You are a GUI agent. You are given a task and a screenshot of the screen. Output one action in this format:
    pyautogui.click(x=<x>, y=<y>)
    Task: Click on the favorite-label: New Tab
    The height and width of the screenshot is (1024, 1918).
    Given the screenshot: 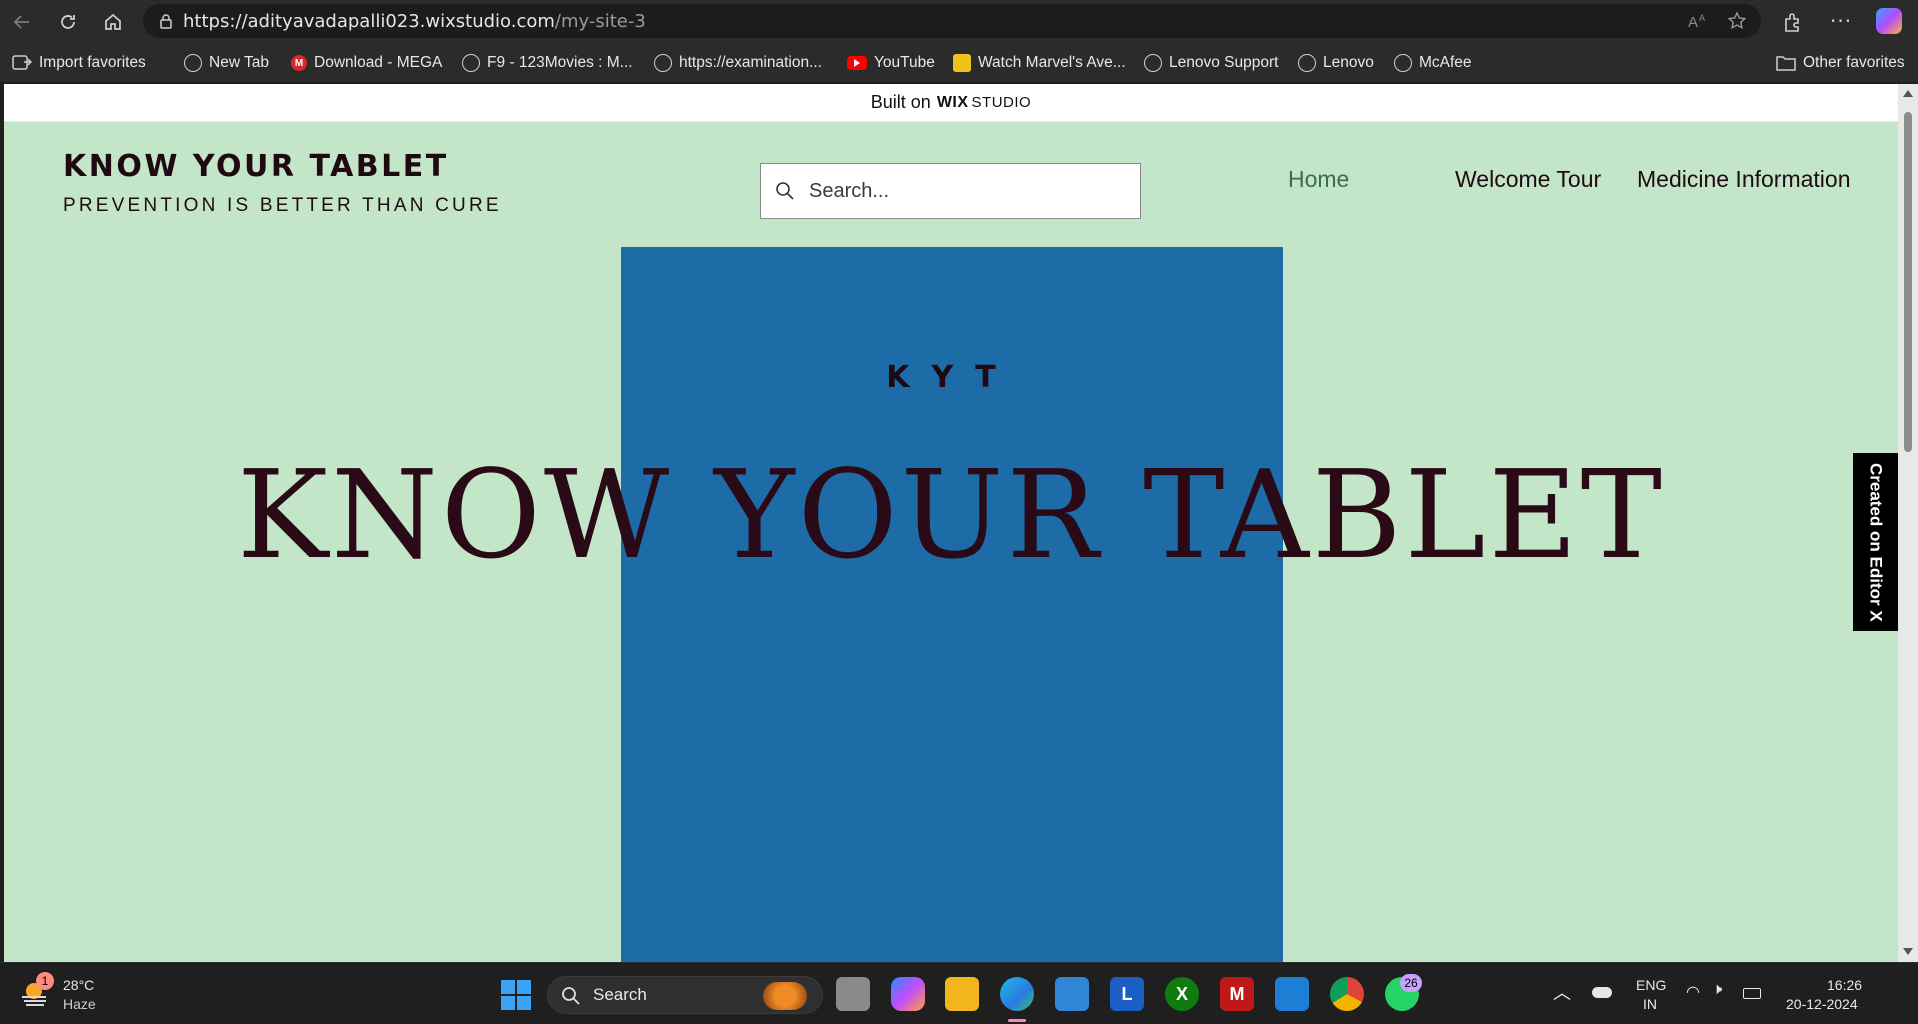 What is the action you would take?
    pyautogui.click(x=239, y=62)
    